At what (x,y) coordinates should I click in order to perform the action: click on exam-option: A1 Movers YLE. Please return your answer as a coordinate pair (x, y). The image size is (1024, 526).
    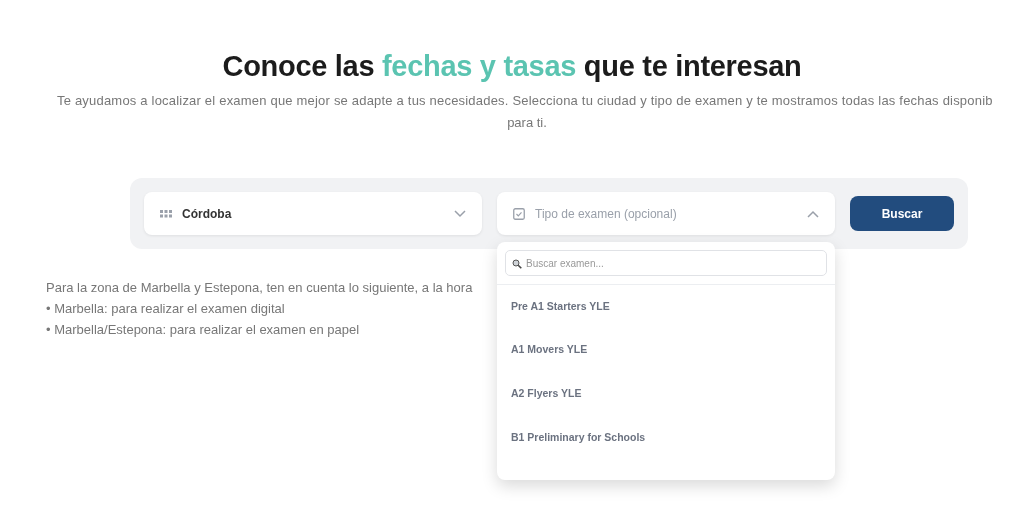
    Looking at the image, I should click on (666, 349).